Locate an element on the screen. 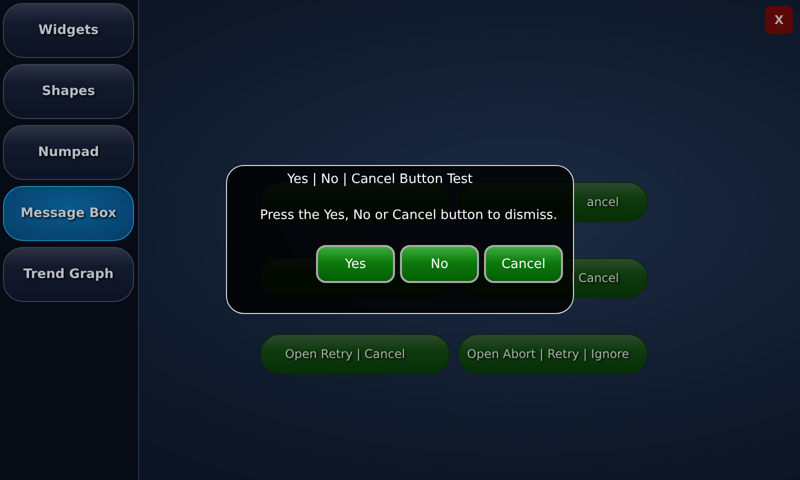  nav-tab: Shapes is located at coordinates (68, 91).